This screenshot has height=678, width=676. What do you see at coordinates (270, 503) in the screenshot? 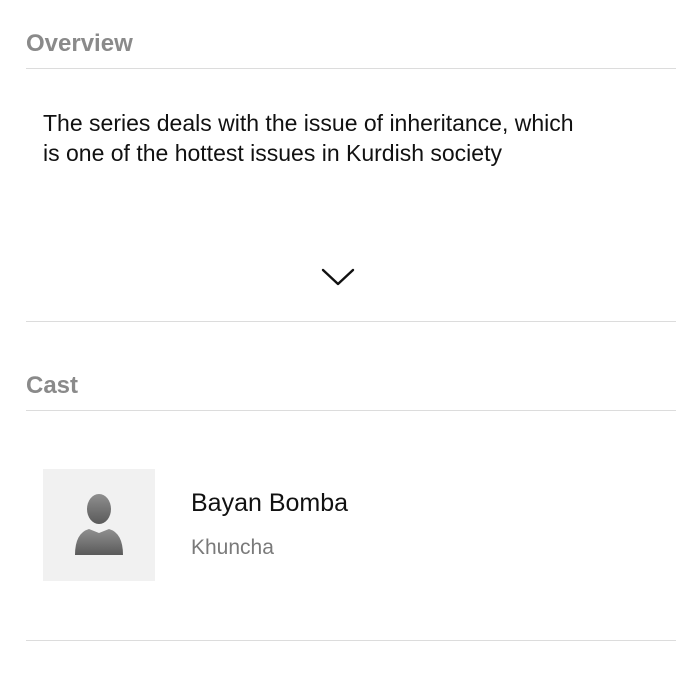
I see `cast-member-name: Bayan Bomba` at bounding box center [270, 503].